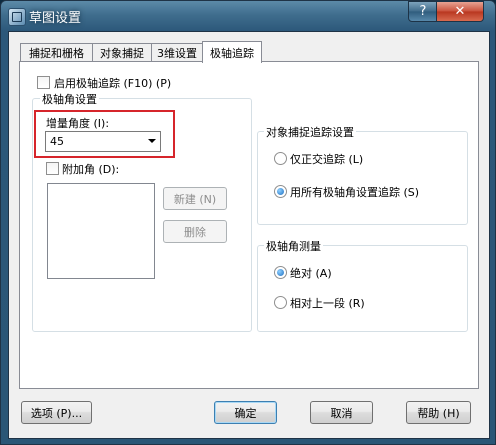 The height and width of the screenshot is (445, 496). What do you see at coordinates (362, 288) in the screenshot?
I see `measurement-group` at bounding box center [362, 288].